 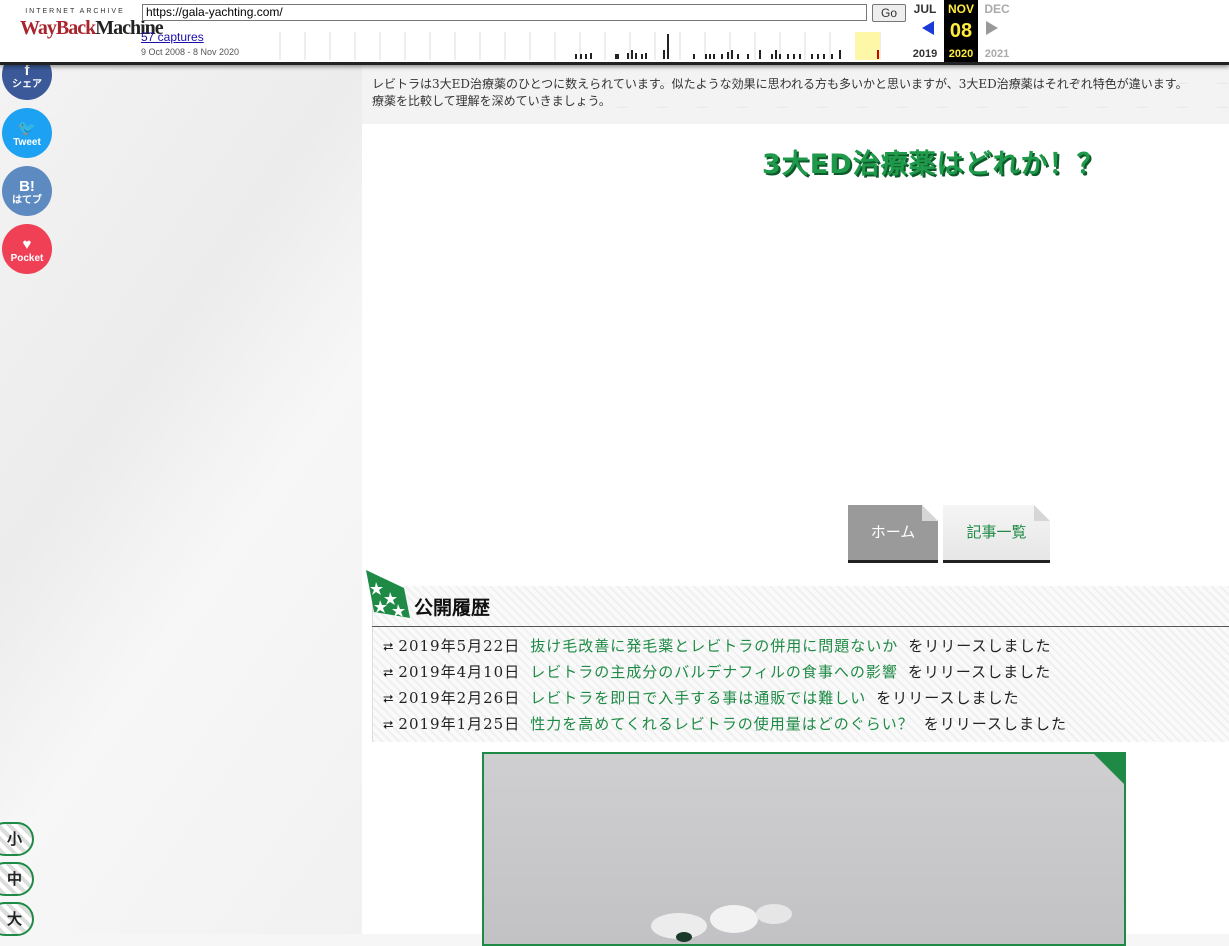 What do you see at coordinates (27, 142) in the screenshot?
I see `tweet-label: Tweet` at bounding box center [27, 142].